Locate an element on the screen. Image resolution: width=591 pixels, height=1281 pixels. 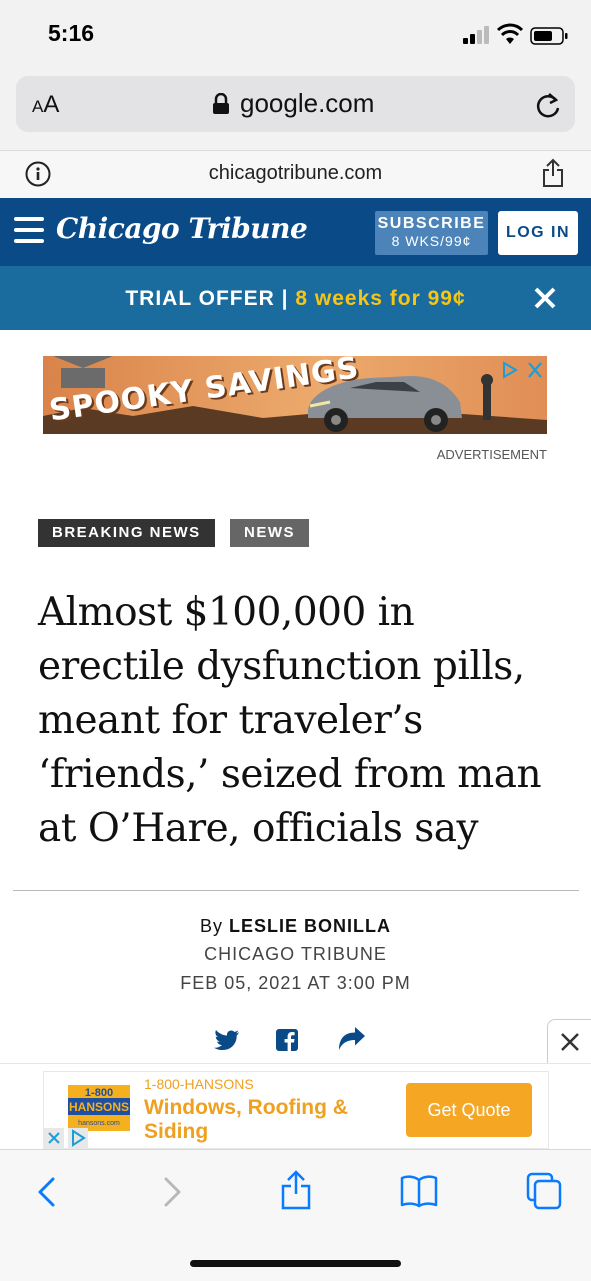
hansons-logo: 1-800 HANSONS hansons.com is located at coordinates (99, 1108).